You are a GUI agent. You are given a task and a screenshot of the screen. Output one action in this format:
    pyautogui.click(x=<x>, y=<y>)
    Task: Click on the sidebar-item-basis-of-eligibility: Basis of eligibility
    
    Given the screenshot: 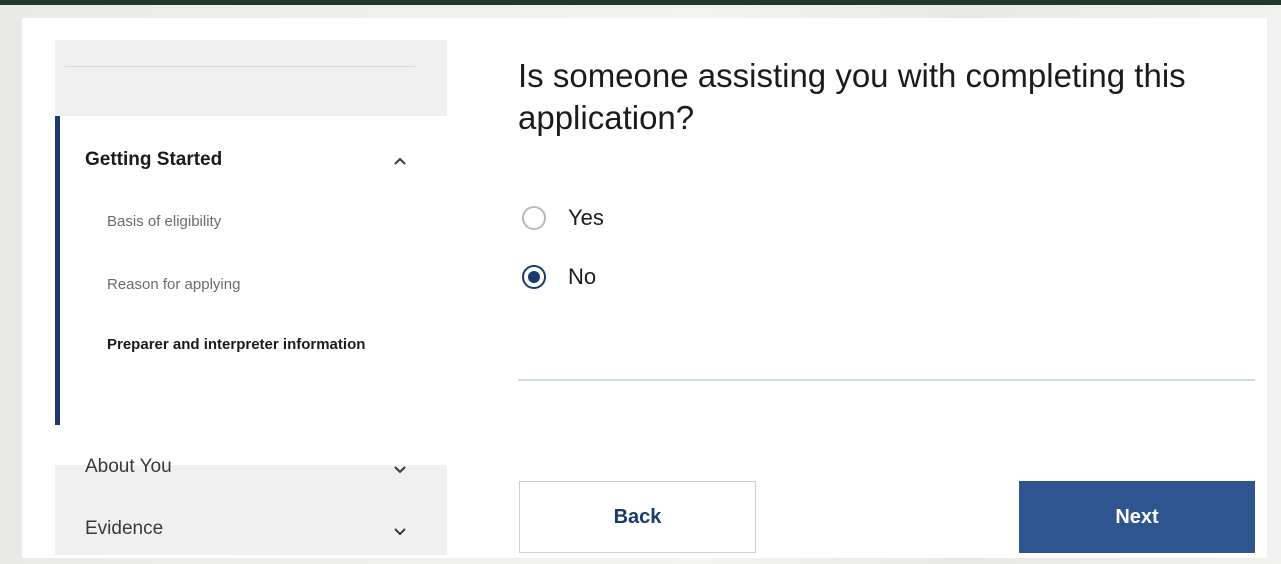 What is the action you would take?
    pyautogui.click(x=164, y=221)
    